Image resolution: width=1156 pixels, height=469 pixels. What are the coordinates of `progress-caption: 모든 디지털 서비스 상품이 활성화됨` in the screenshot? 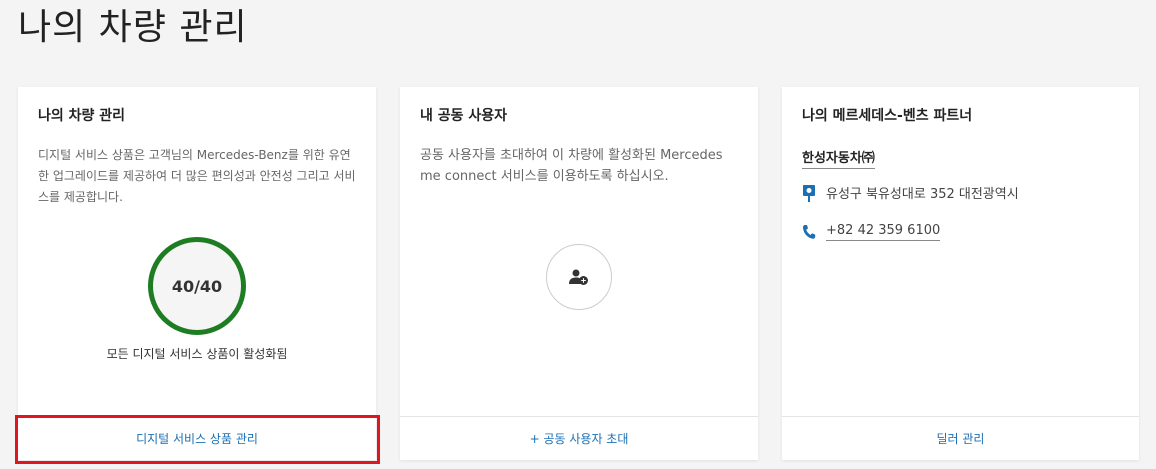 It's located at (197, 354).